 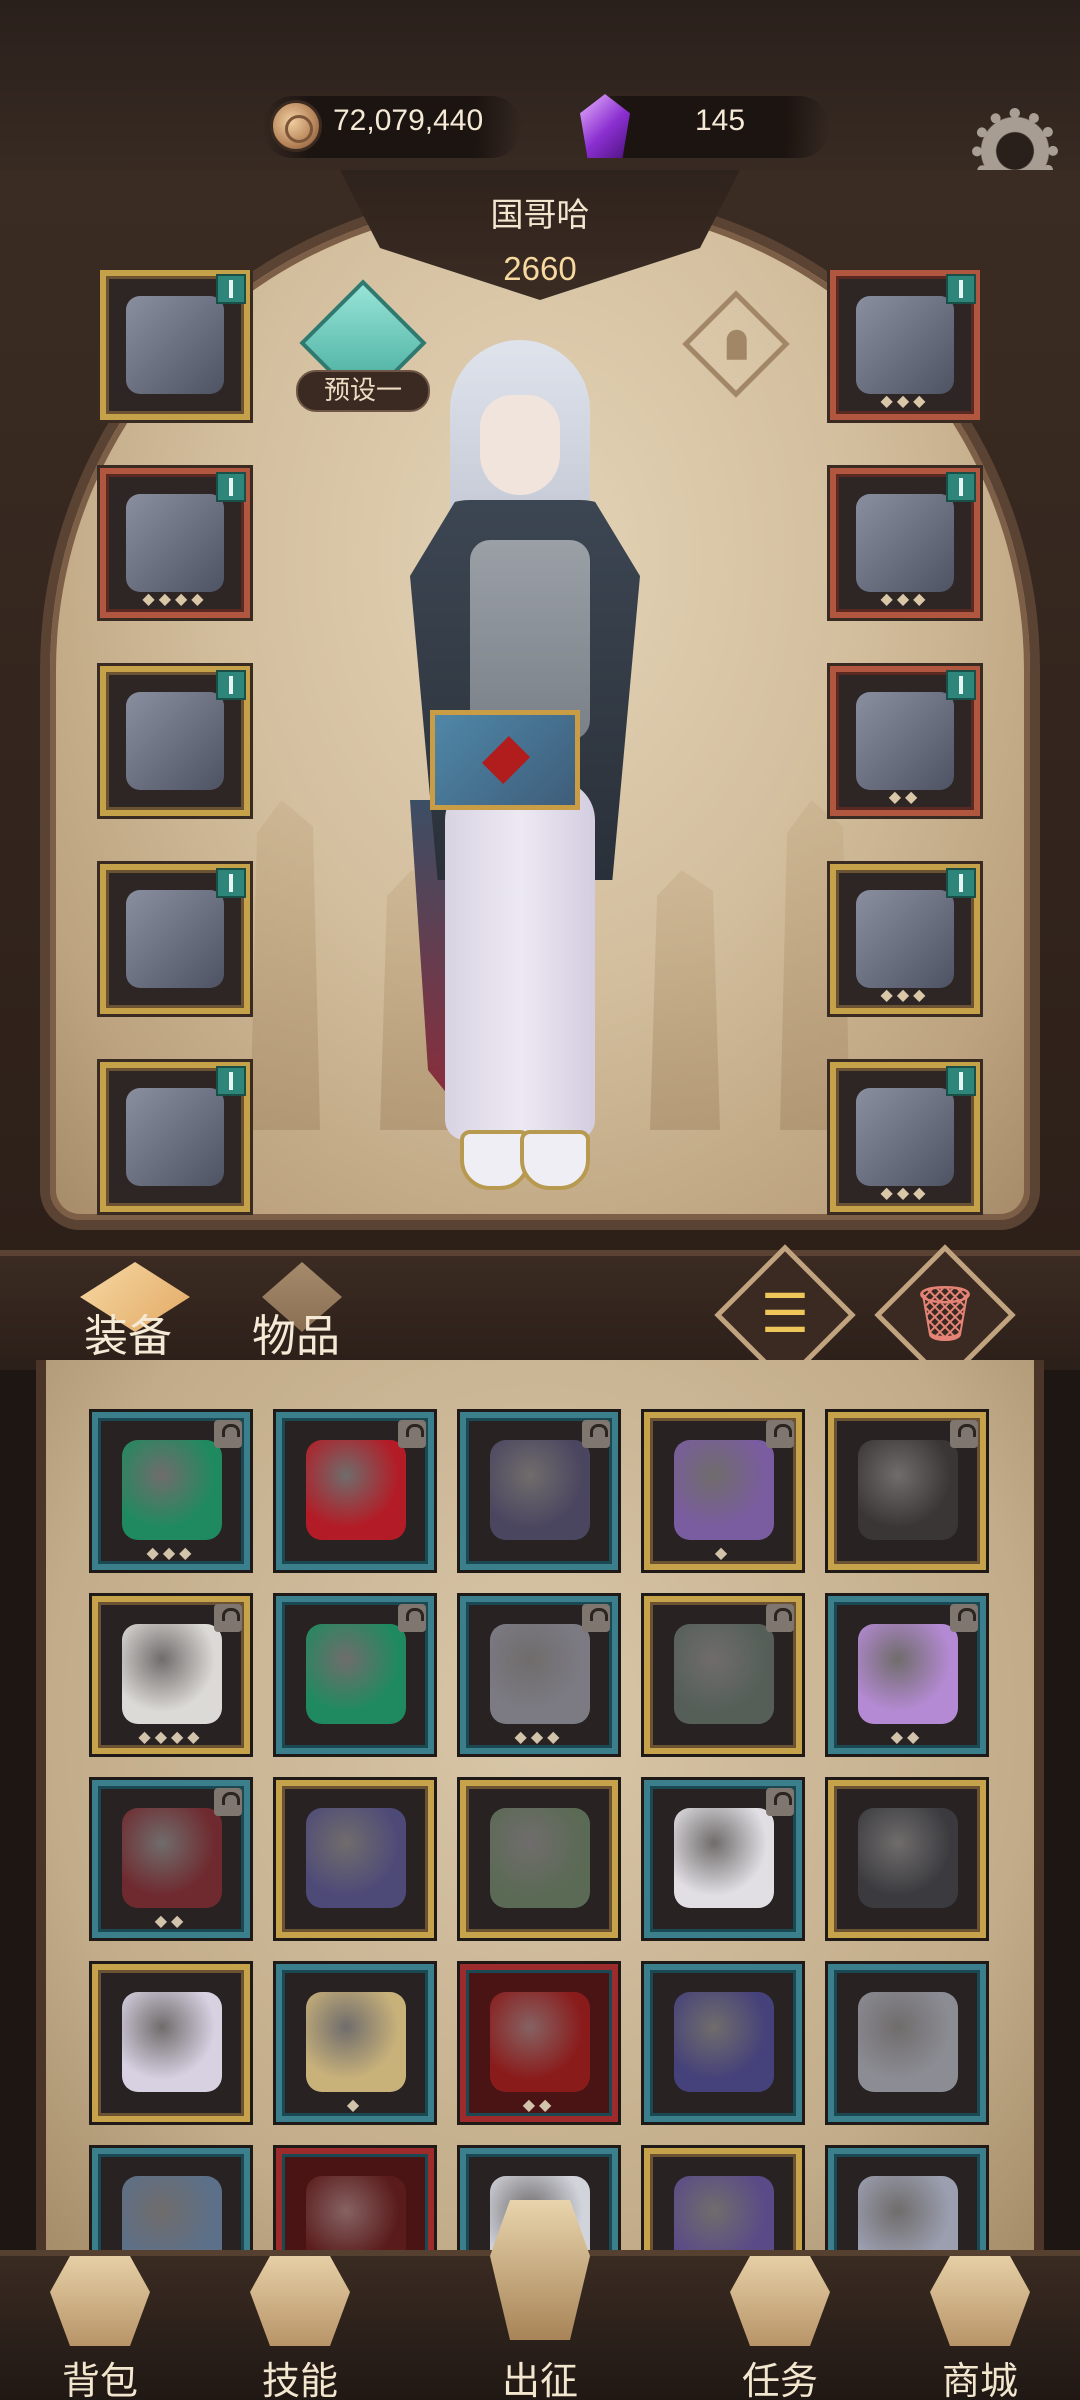 I want to click on star-tunic-icon, so click(x=724, y=2042).